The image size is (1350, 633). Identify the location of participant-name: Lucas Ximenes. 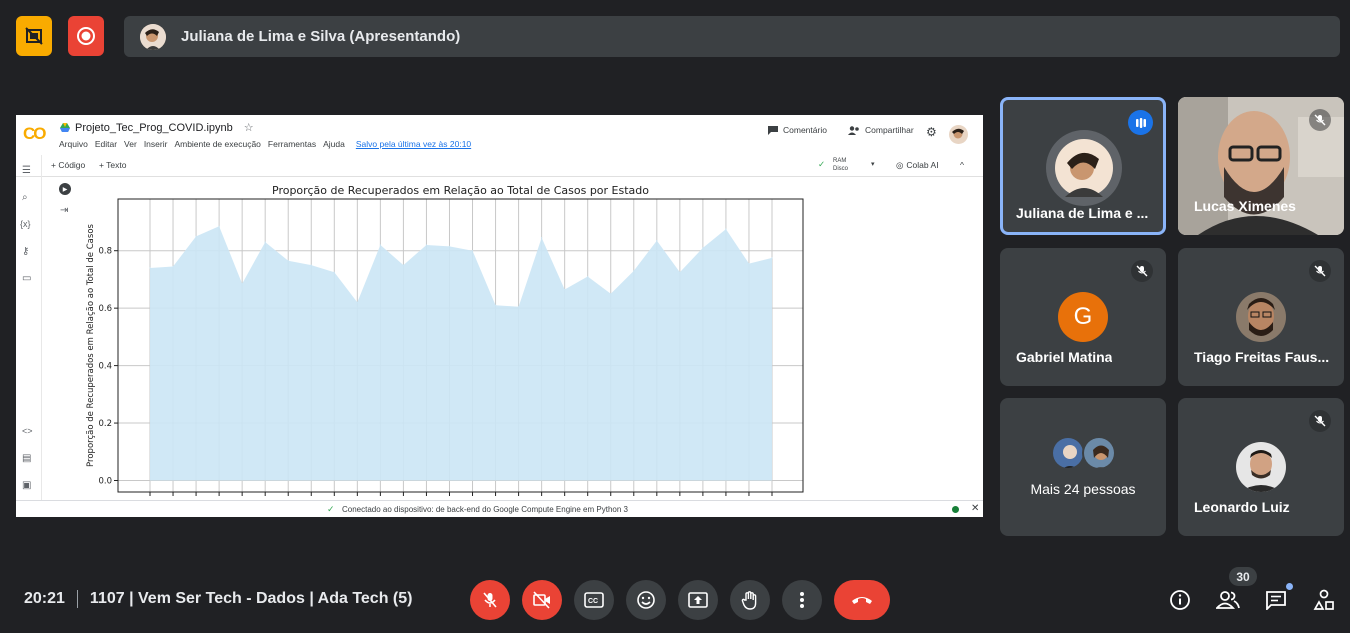
(1245, 206).